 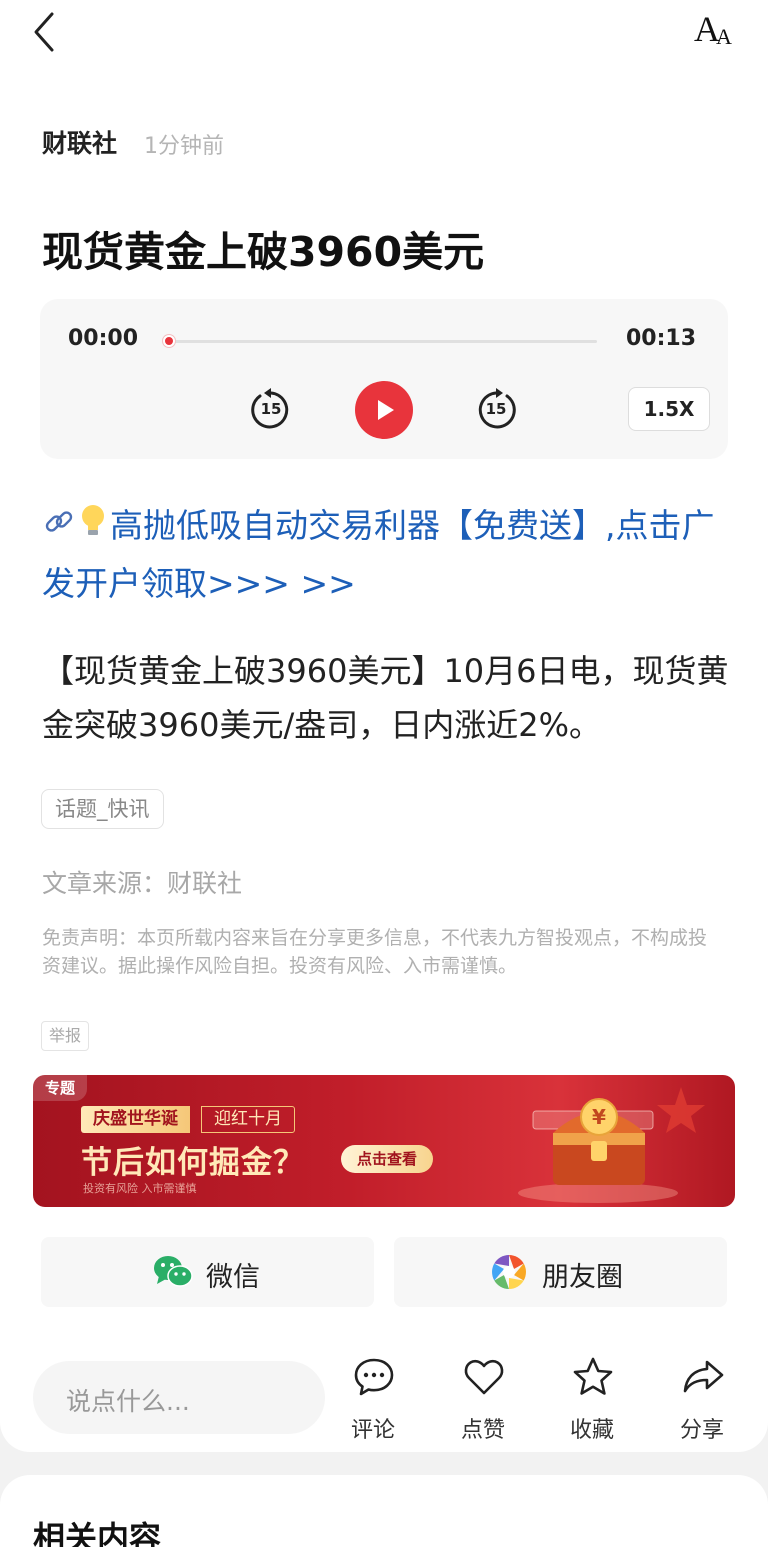 What do you see at coordinates (592, 1401) in the screenshot?
I see `favorite-button: 收藏` at bounding box center [592, 1401].